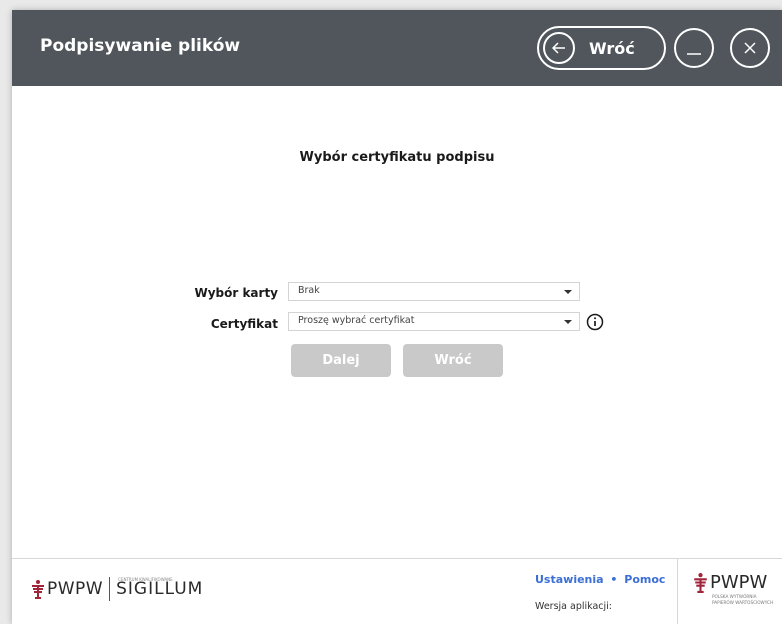  I want to click on app-title: Podpisywanie plików, so click(140, 46).